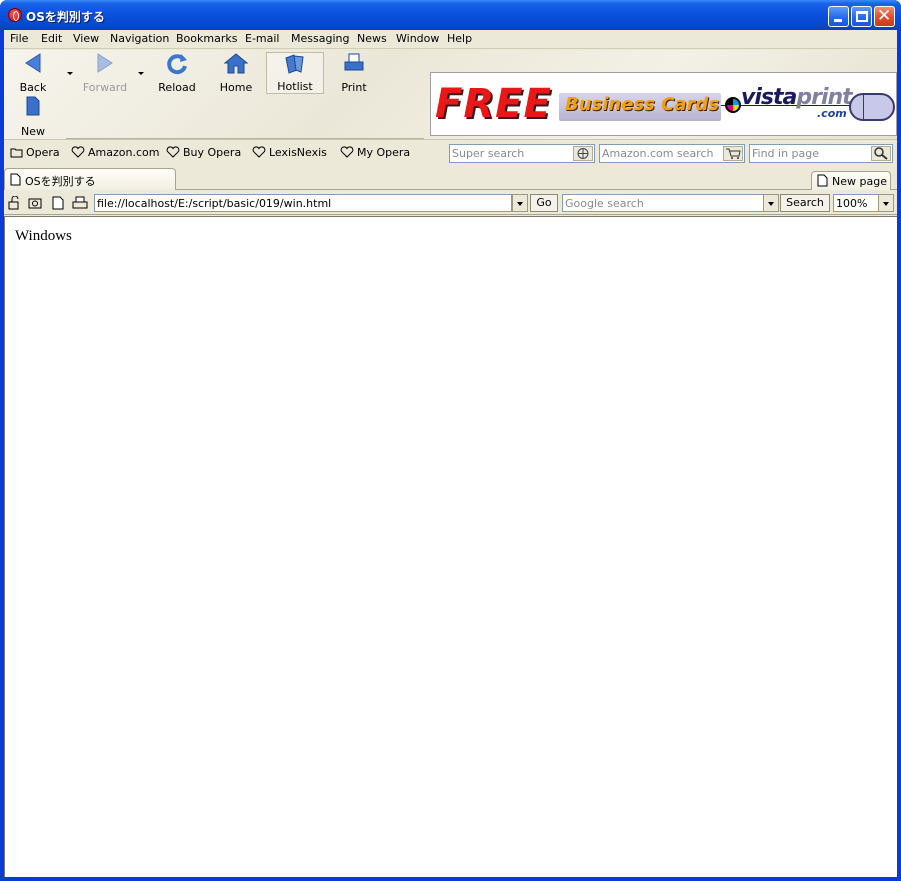 This screenshot has height=881, width=901. What do you see at coordinates (15, 179) in the screenshot?
I see `document-icon` at bounding box center [15, 179].